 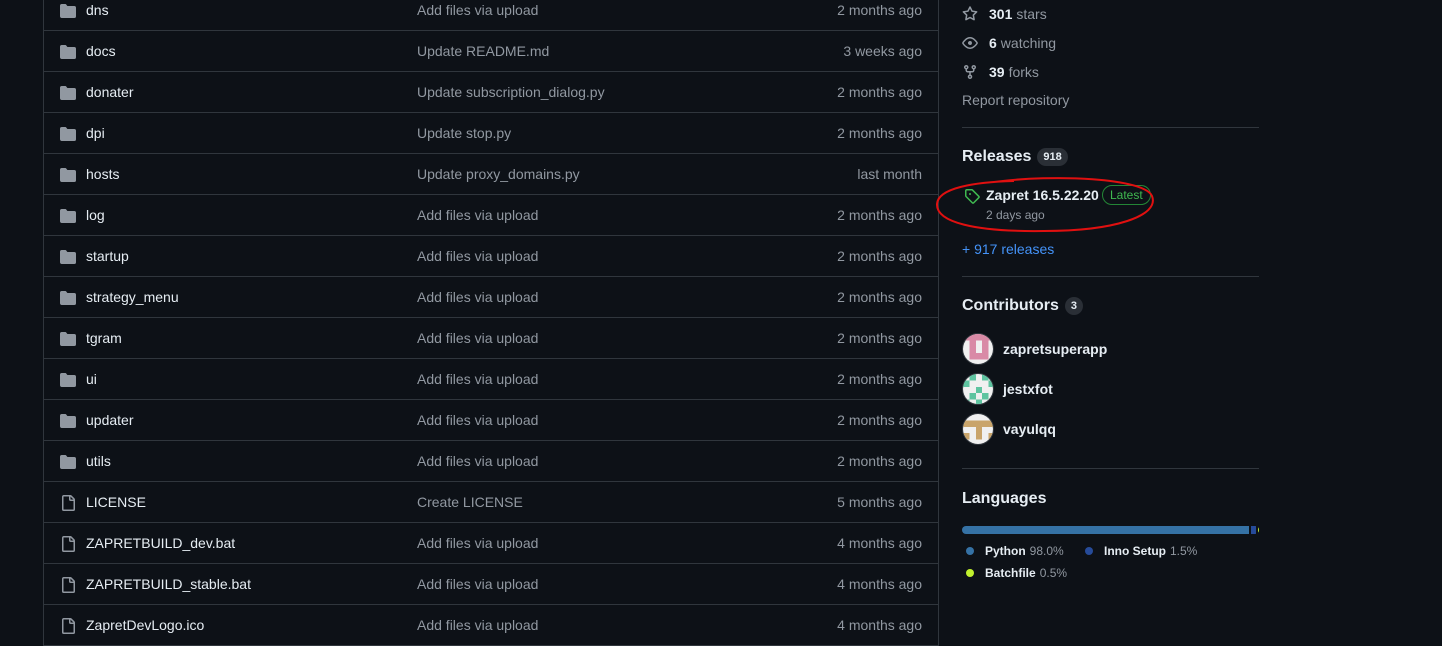 I want to click on file-name-link: utils, so click(x=98, y=461).